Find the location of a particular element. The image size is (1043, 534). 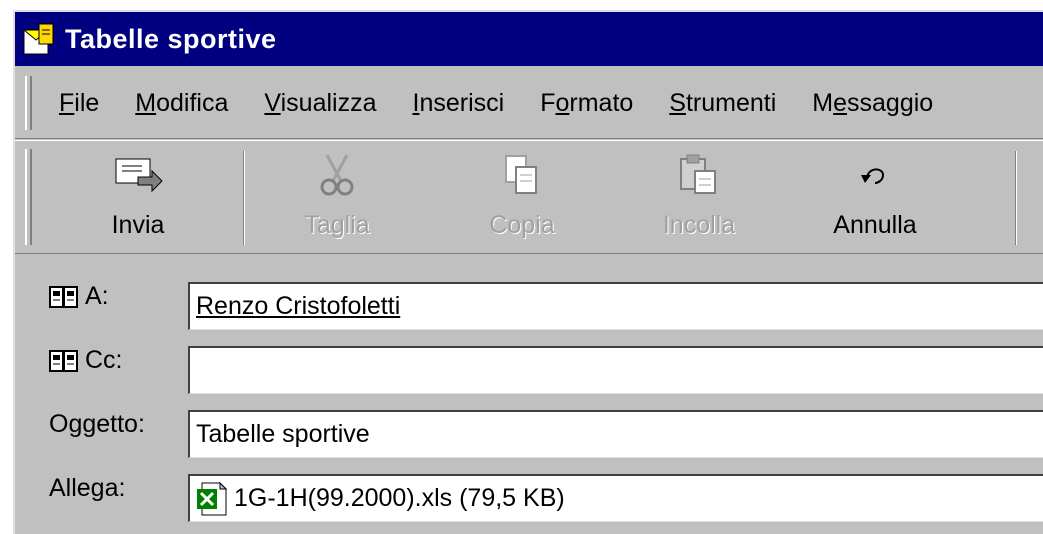

subject-row: Oggetto: Tabelle sportive is located at coordinates (529, 430).